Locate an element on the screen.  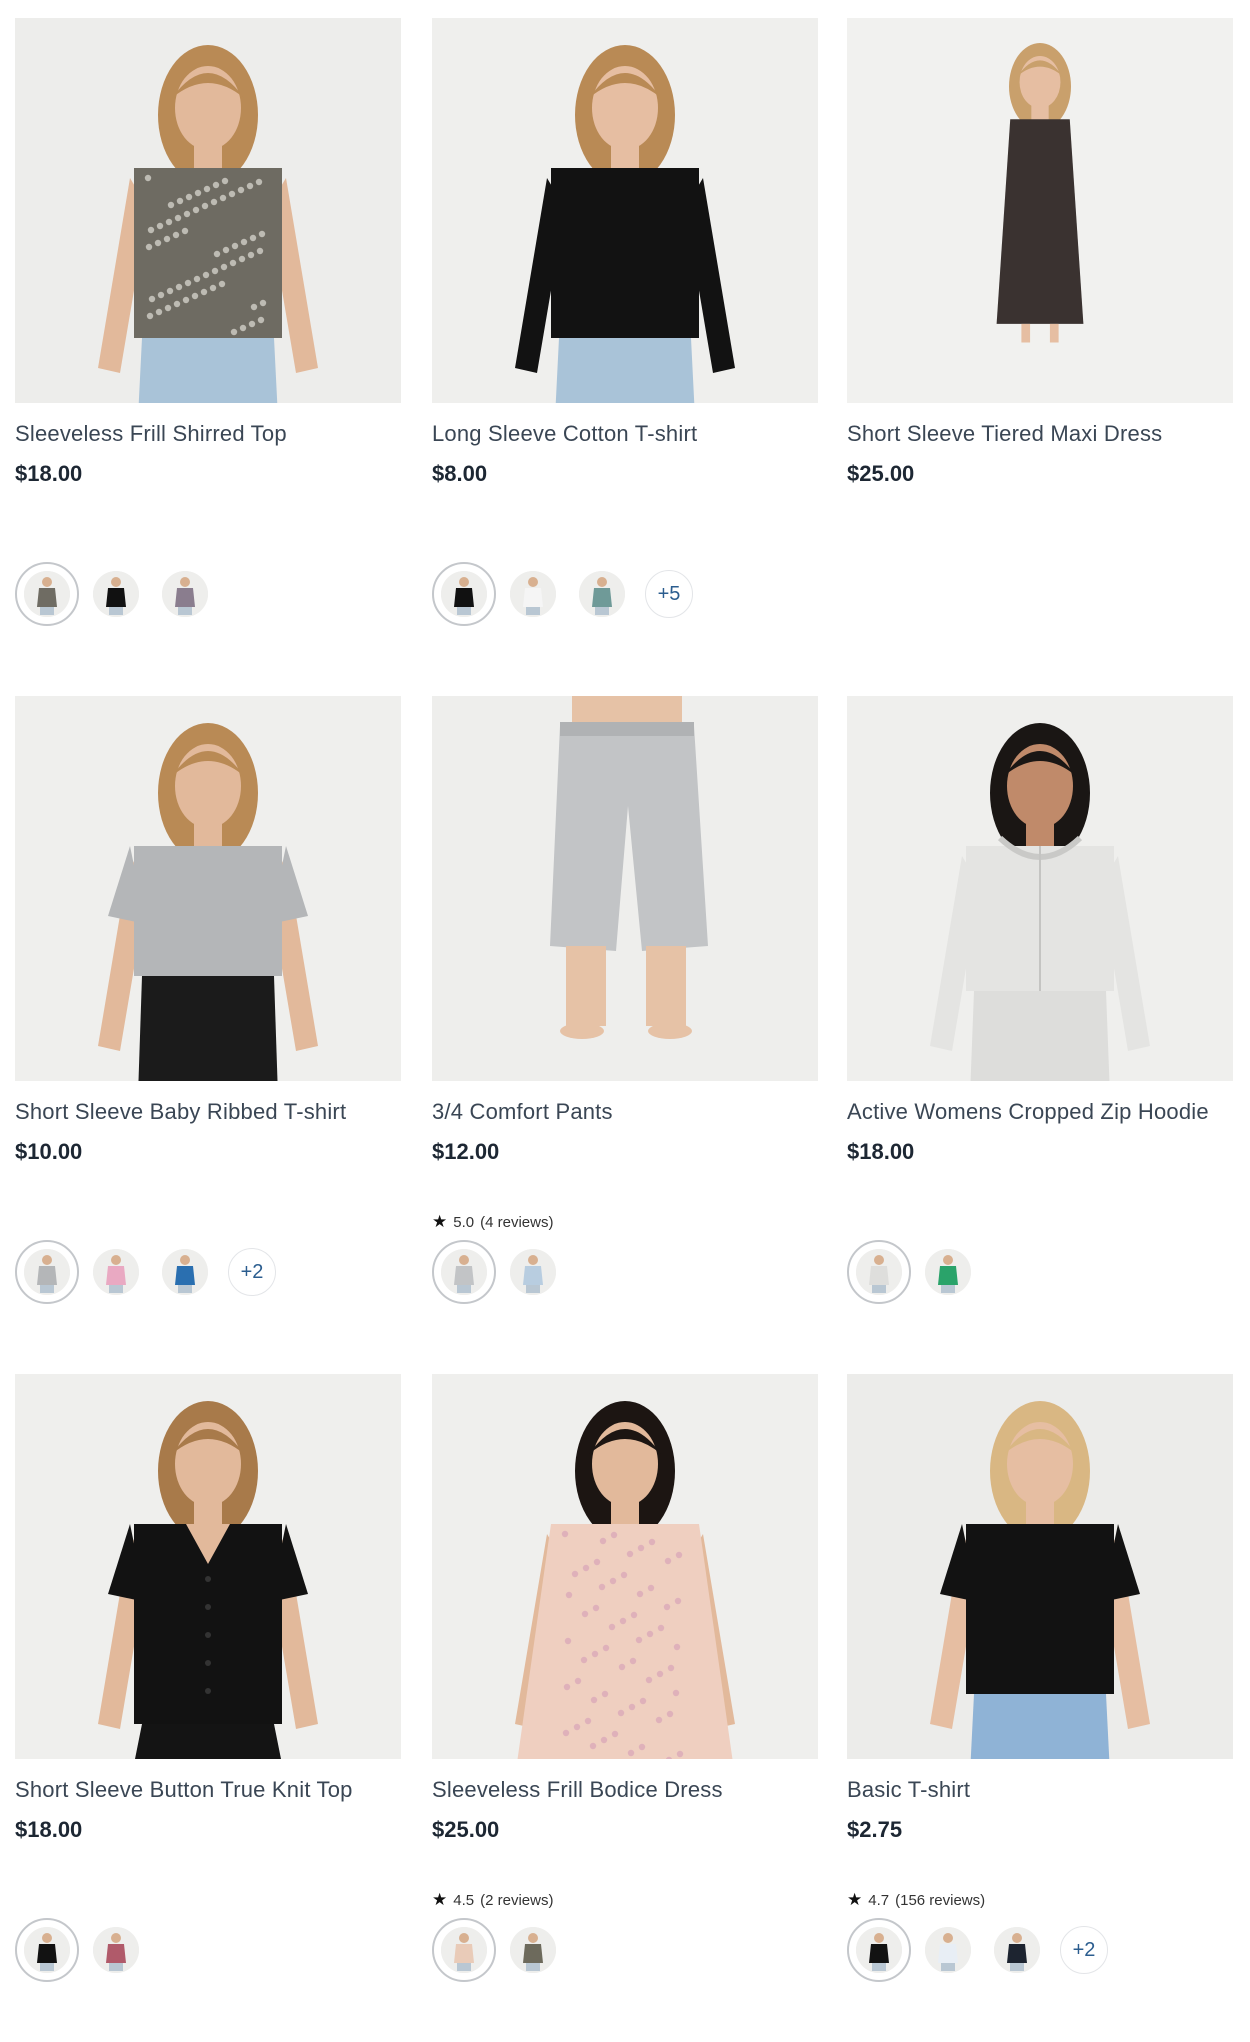
product-name-link: Basic T-shirt is located at coordinates (1040, 1790).